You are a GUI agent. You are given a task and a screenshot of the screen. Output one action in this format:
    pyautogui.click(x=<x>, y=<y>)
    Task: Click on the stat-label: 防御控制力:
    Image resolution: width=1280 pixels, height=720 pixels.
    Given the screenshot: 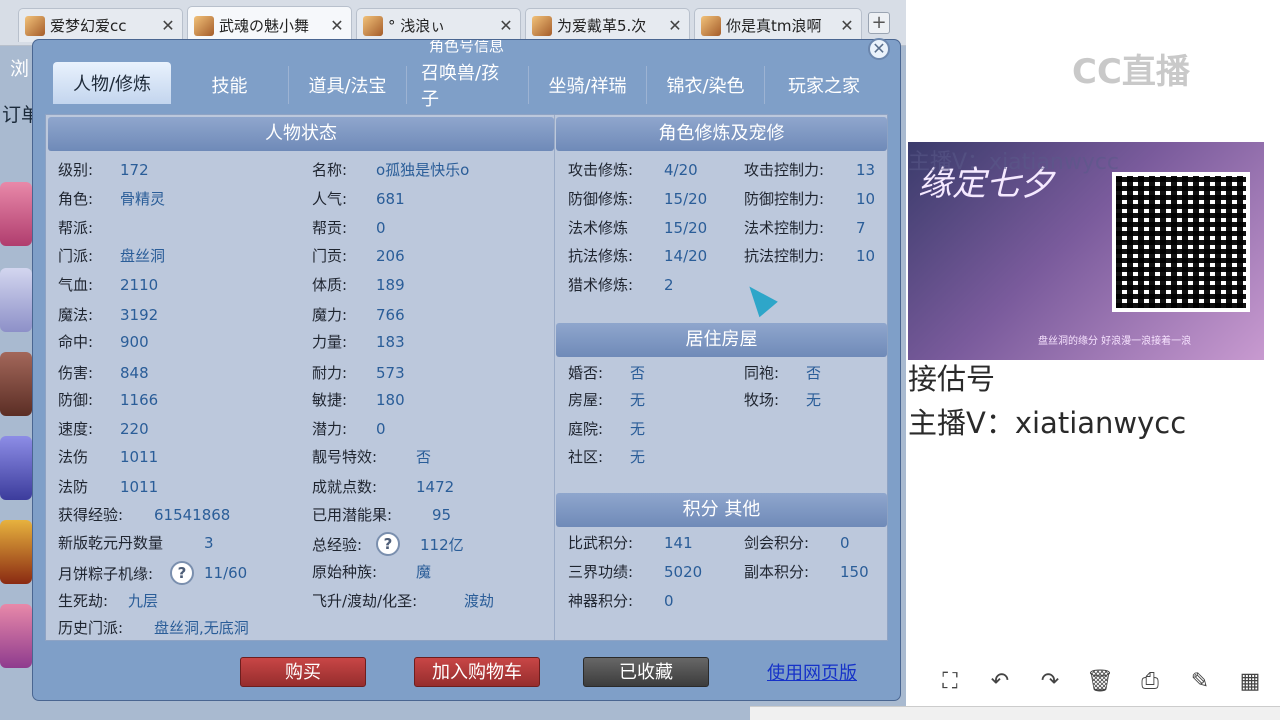 What is the action you would take?
    pyautogui.click(x=784, y=199)
    